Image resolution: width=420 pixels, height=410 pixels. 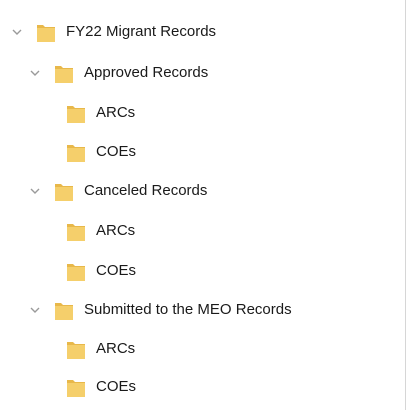 What do you see at coordinates (188, 309) in the screenshot?
I see `tree-node-label: Submitted to the MEO Records` at bounding box center [188, 309].